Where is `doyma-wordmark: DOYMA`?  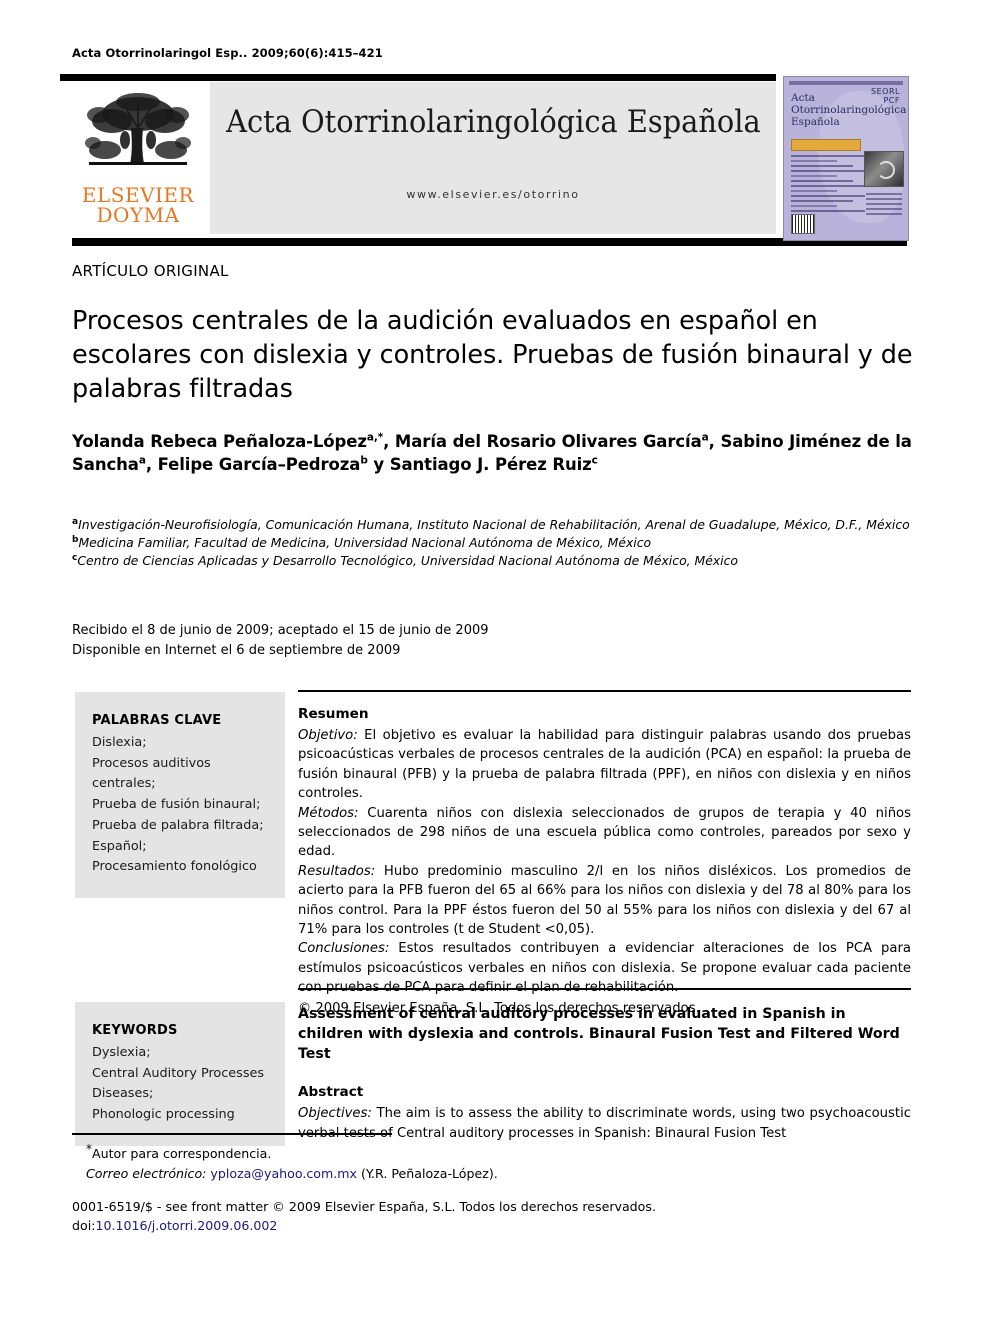
doyma-wordmark: DOYMA is located at coordinates (138, 215).